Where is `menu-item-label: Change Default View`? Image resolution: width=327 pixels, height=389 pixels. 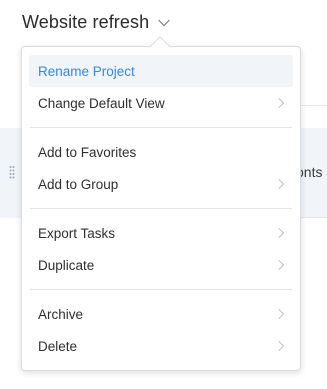
menu-item-label: Change Default View is located at coordinates (101, 103).